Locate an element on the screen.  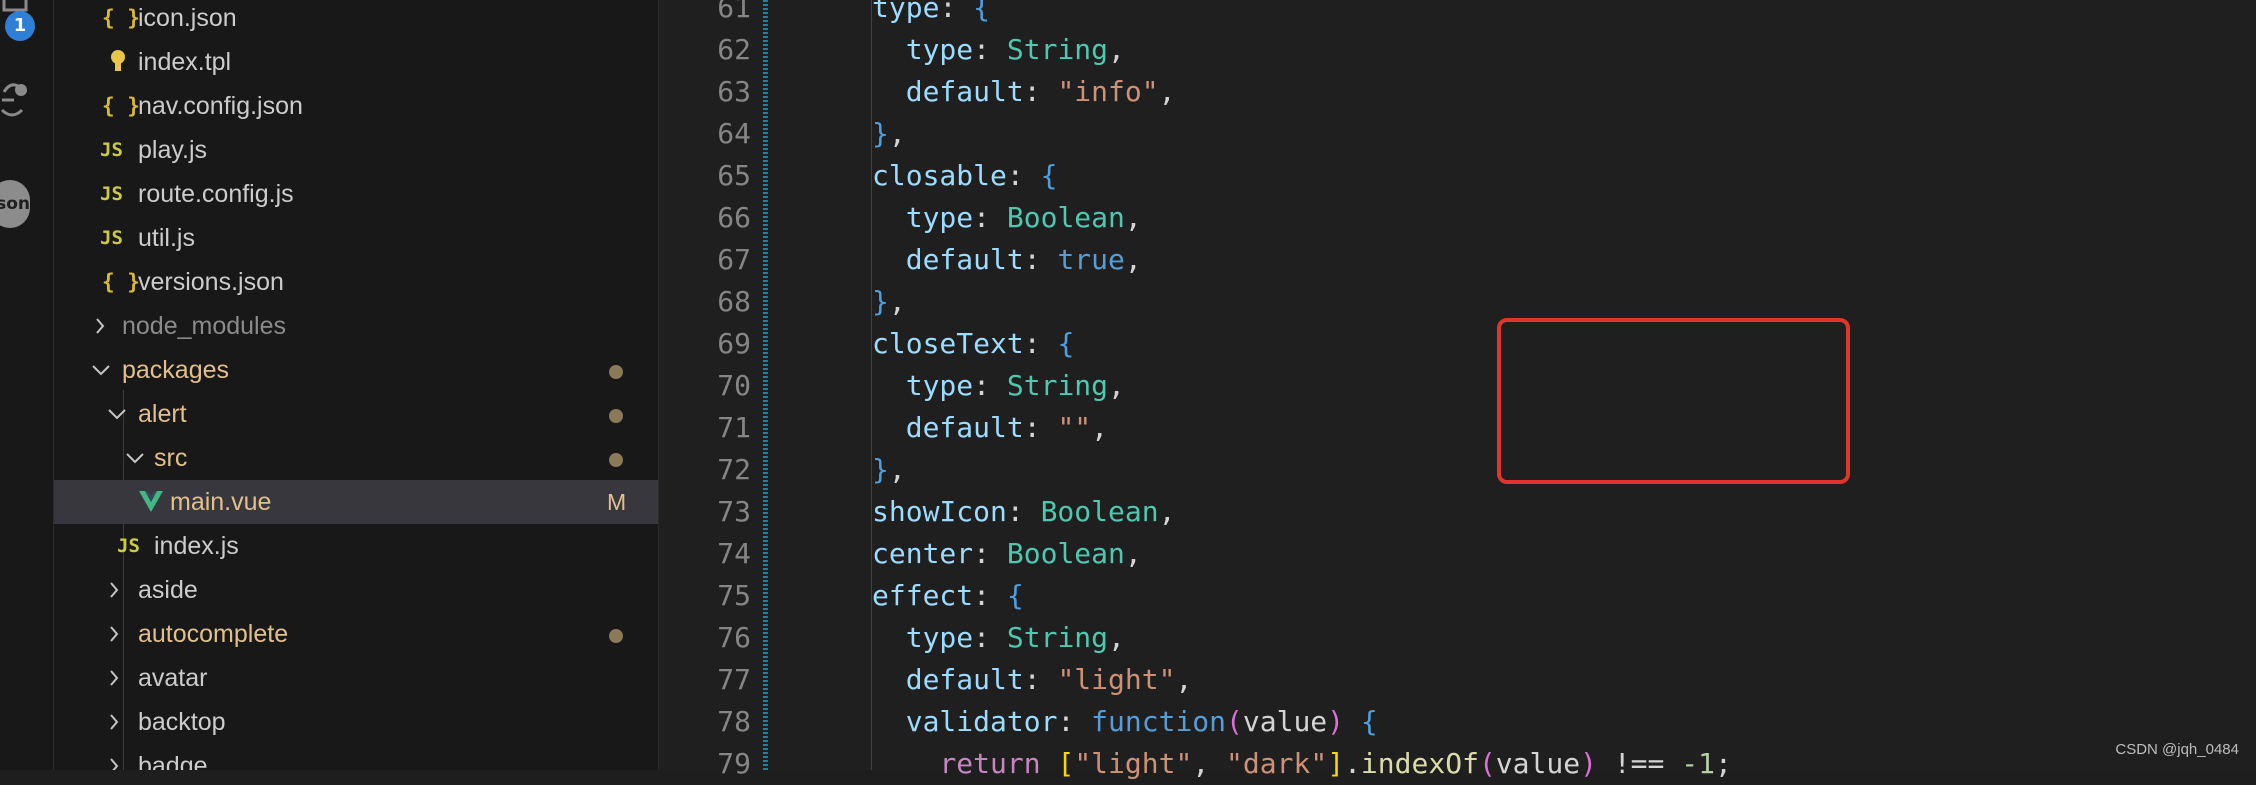
explorer-item-label: packages is located at coordinates (176, 370).